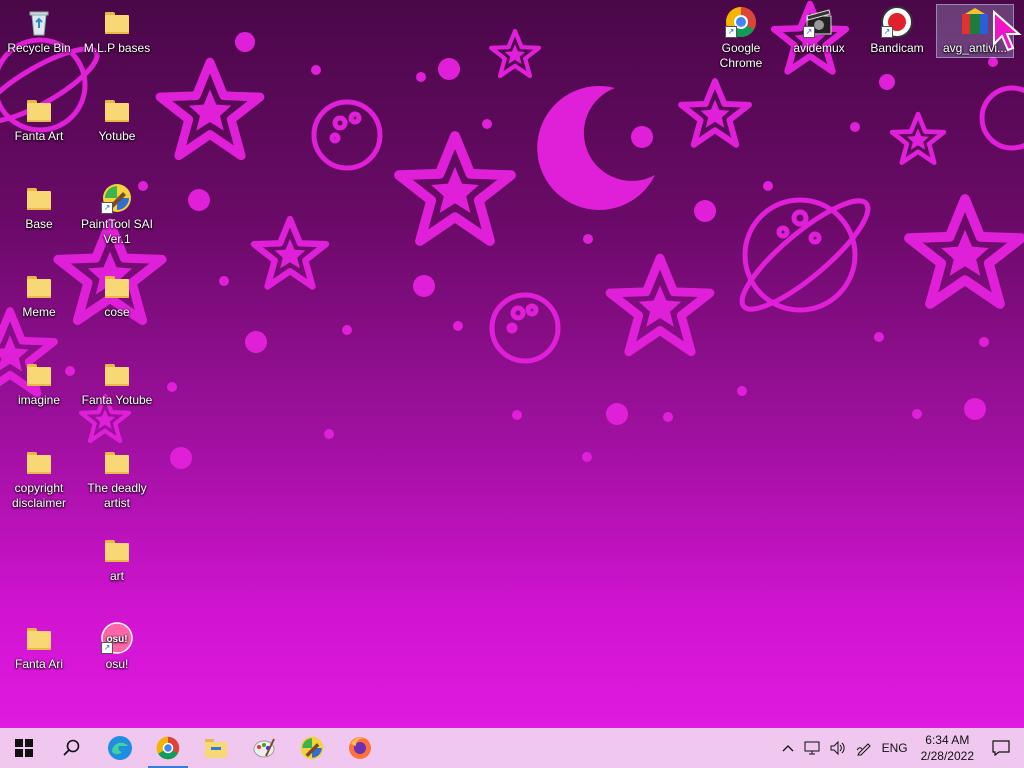  I want to click on chrome-icon: ↗, so click(741, 22).